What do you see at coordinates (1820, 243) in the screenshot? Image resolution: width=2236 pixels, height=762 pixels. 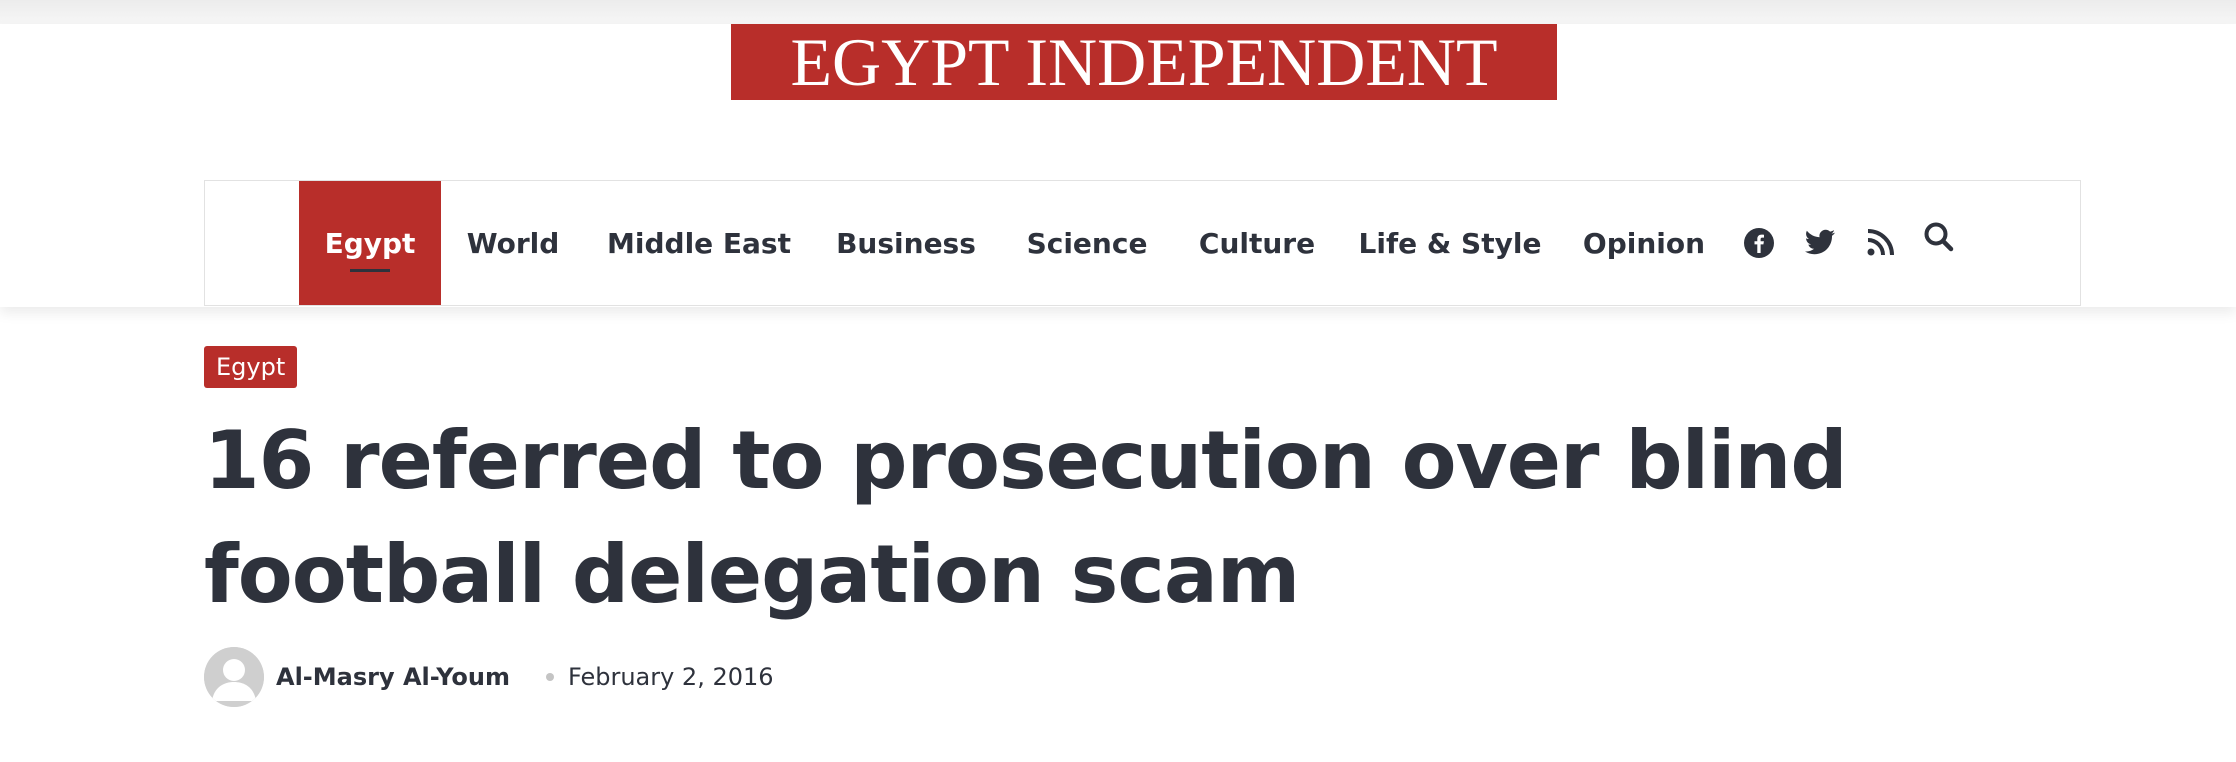 I see `twitter-icon` at bounding box center [1820, 243].